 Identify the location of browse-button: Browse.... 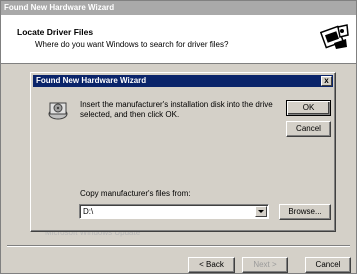
(305, 212).